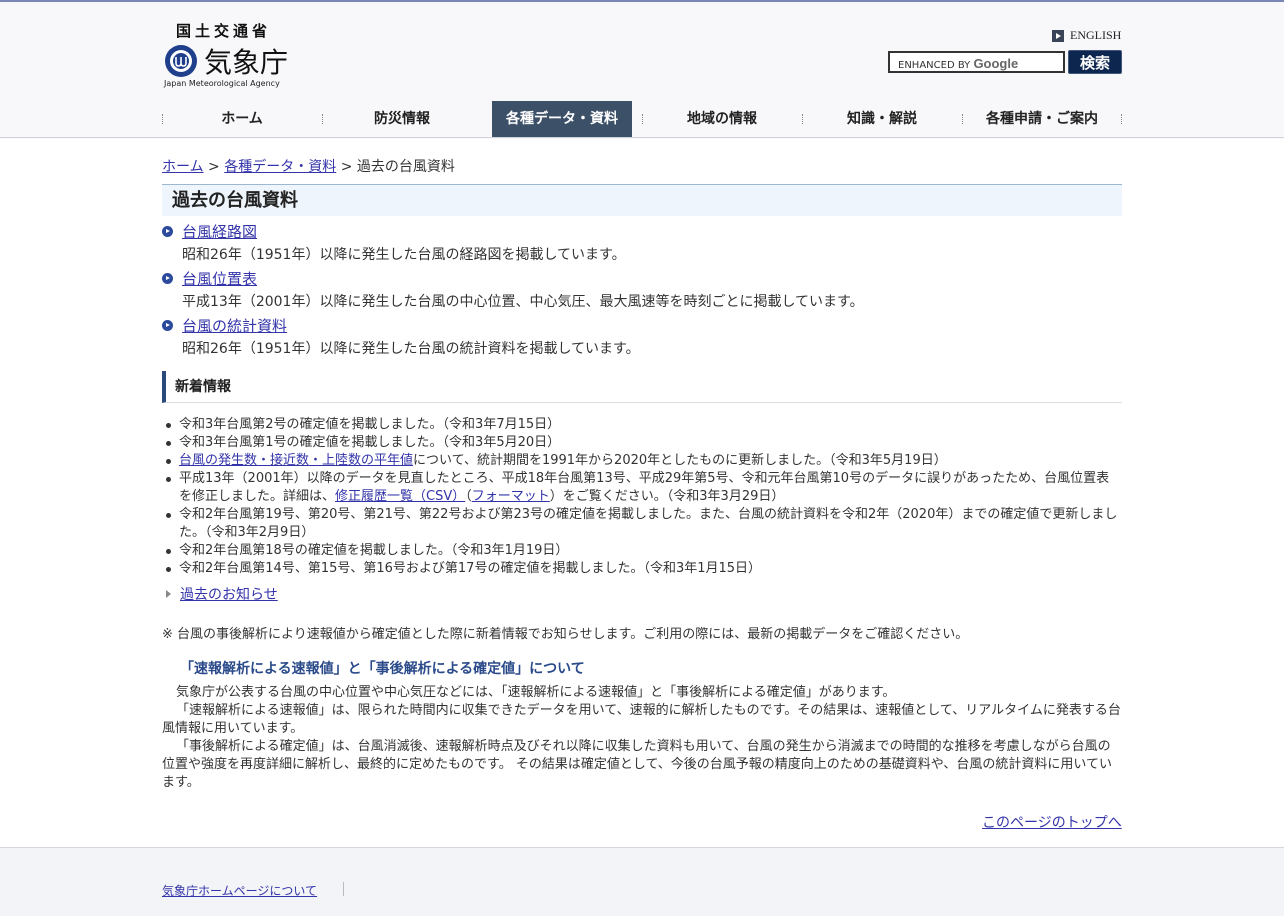 This screenshot has width=1284, height=916. What do you see at coordinates (219, 278) in the screenshot?
I see `position-table-link: 台風位置表` at bounding box center [219, 278].